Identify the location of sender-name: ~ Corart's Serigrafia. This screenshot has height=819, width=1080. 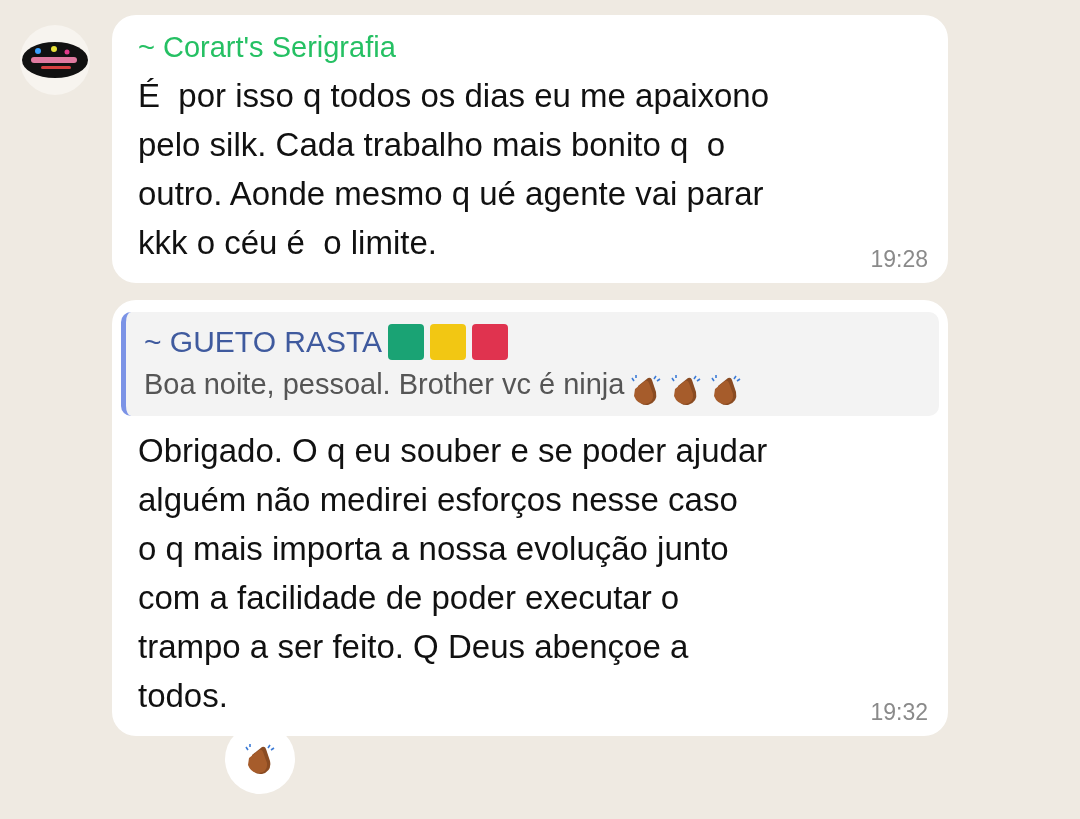
(267, 47).